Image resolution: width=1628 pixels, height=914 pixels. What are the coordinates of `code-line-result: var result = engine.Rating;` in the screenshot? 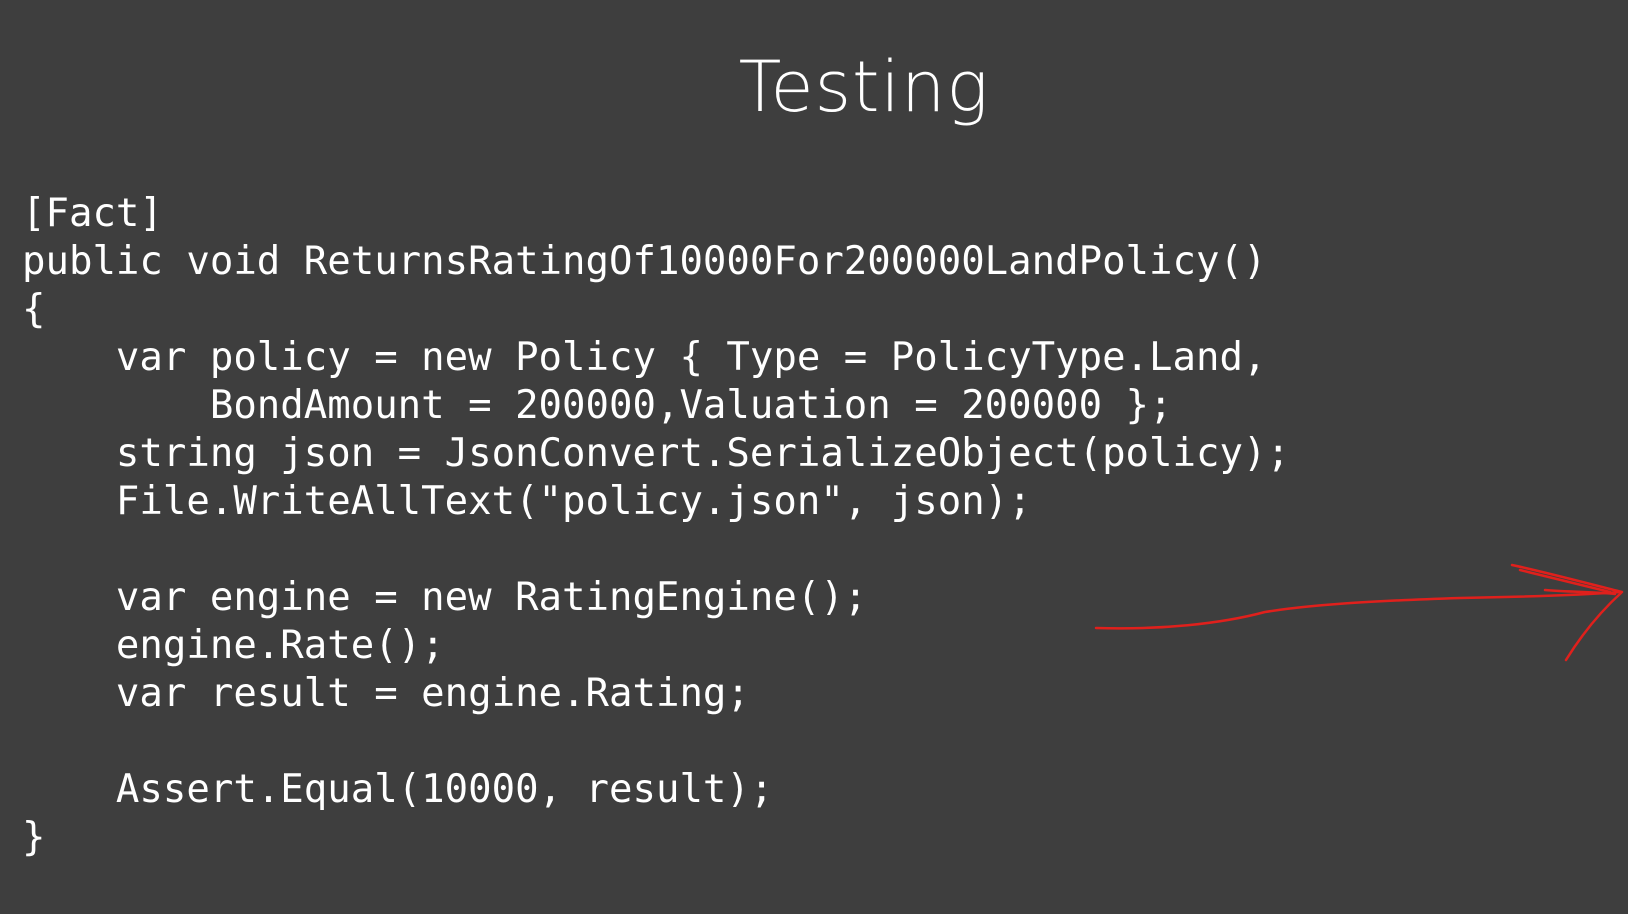 It's located at (386, 693).